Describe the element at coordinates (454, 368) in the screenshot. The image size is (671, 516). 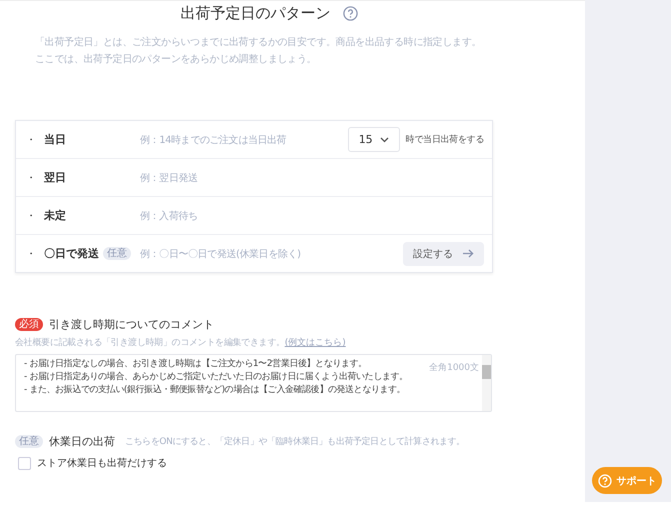
I see `character-counter: 全角1000文` at that location.